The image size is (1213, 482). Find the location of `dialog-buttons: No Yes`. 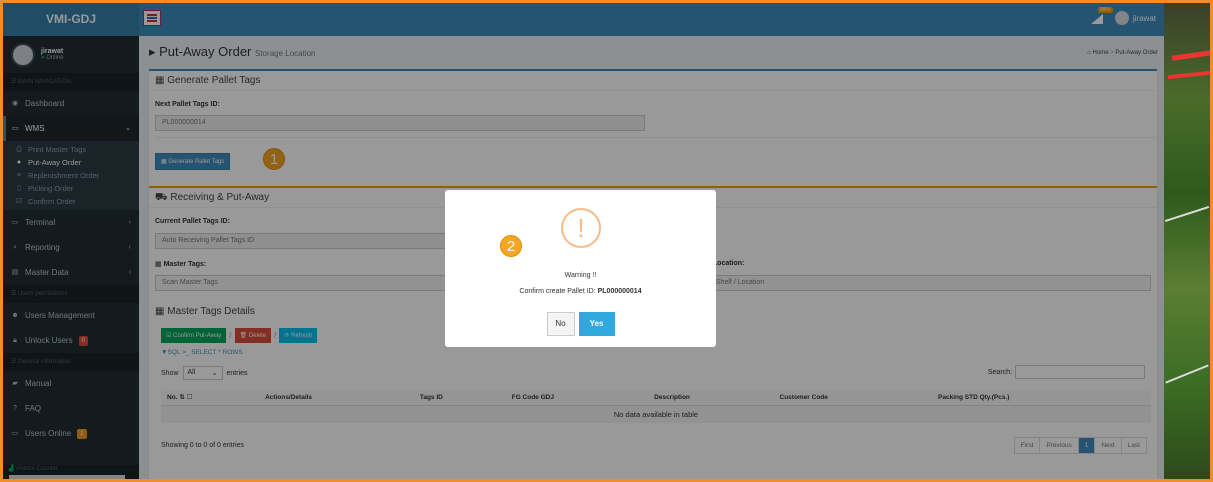

dialog-buttons: No Yes is located at coordinates (580, 324).